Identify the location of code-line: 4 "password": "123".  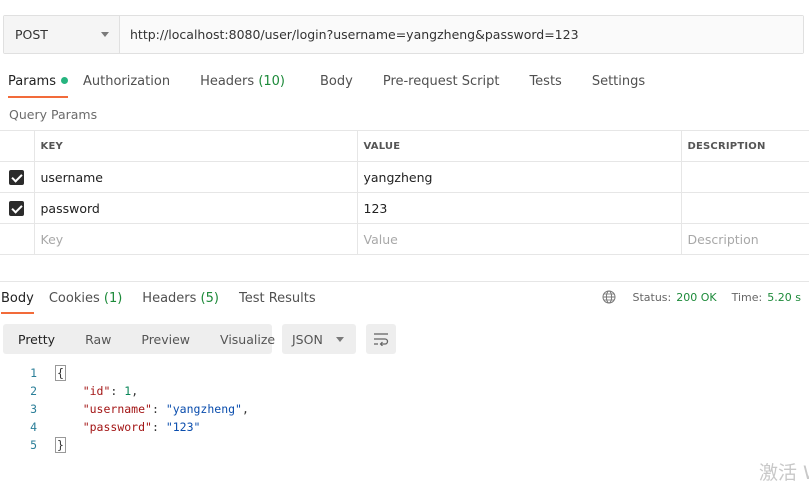
(124, 427).